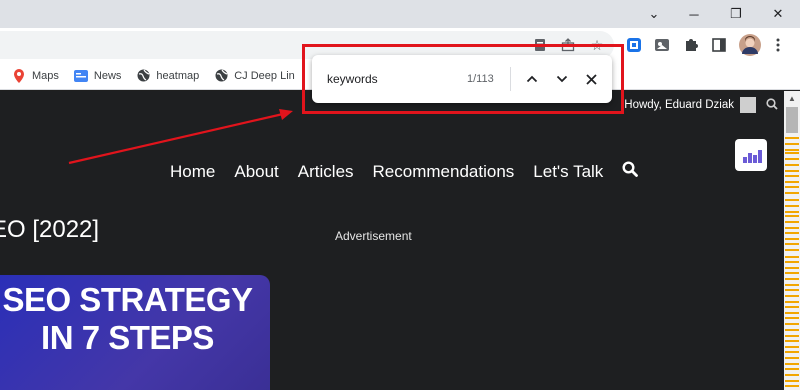  What do you see at coordinates (463, 79) in the screenshot?
I see `annotation-highlight-box` at bounding box center [463, 79].